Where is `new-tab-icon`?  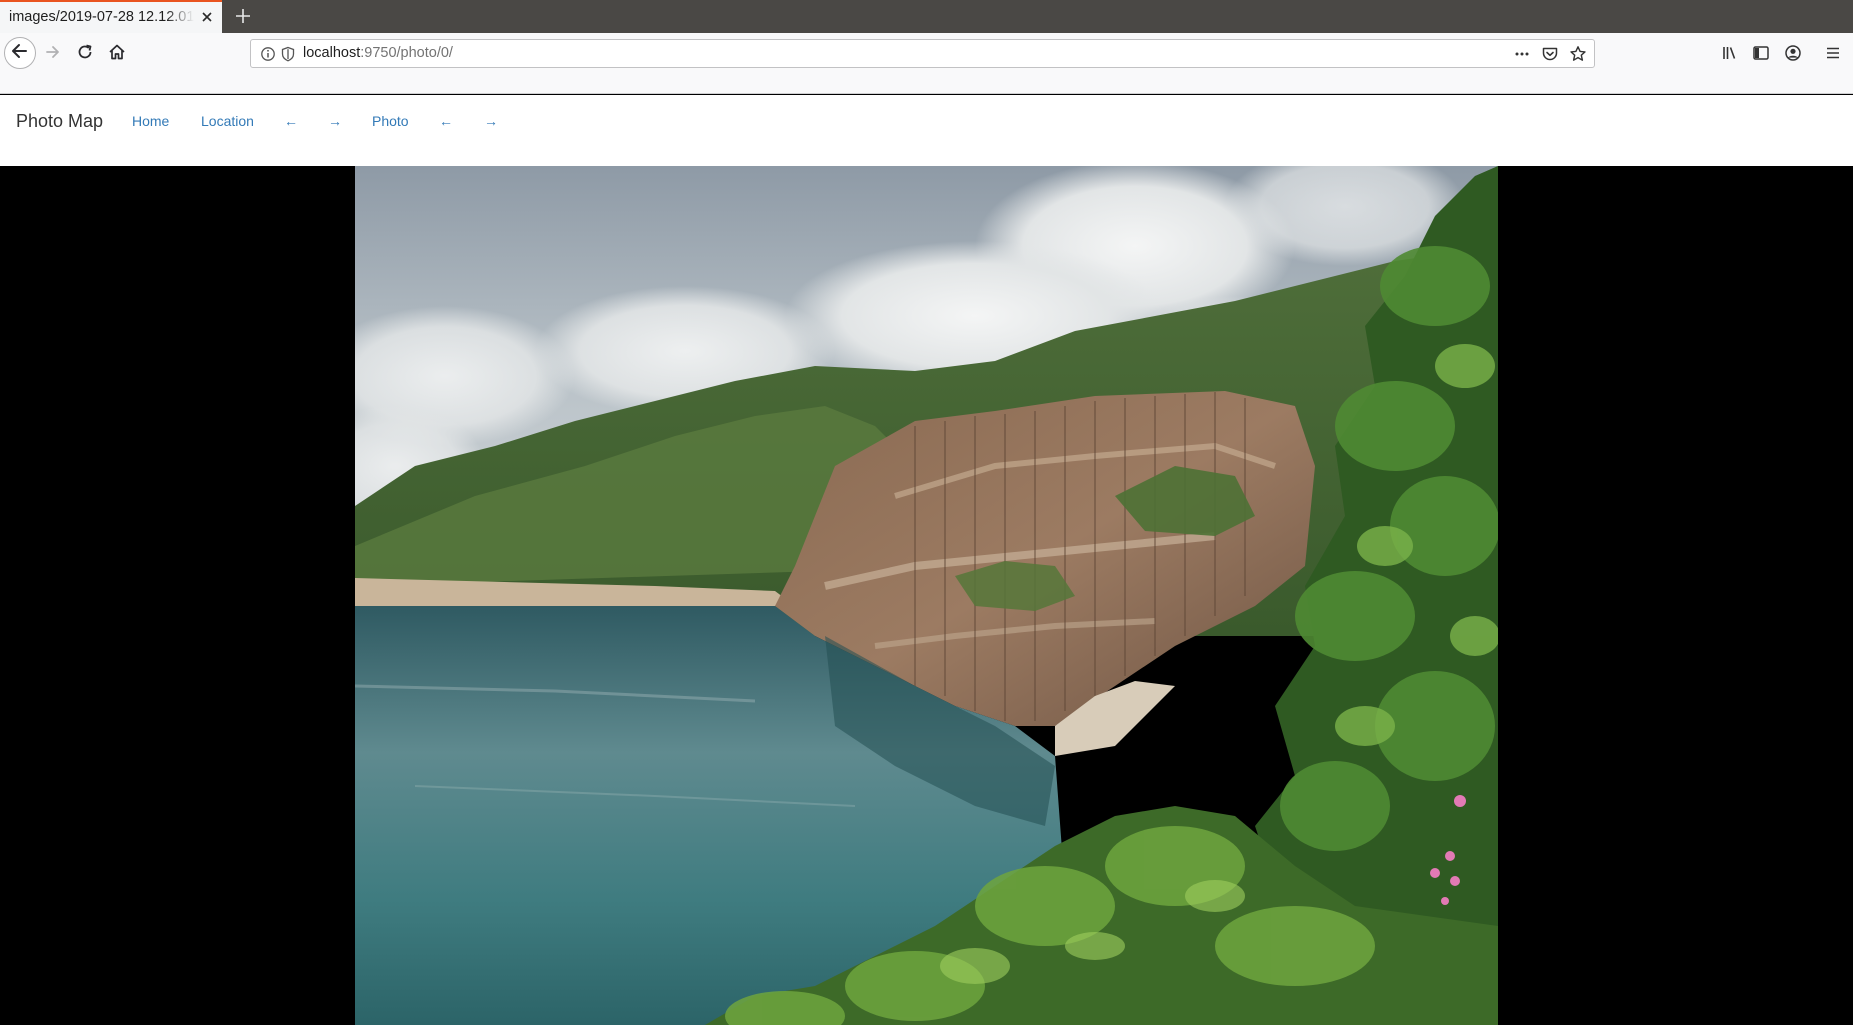 new-tab-icon is located at coordinates (243, 16).